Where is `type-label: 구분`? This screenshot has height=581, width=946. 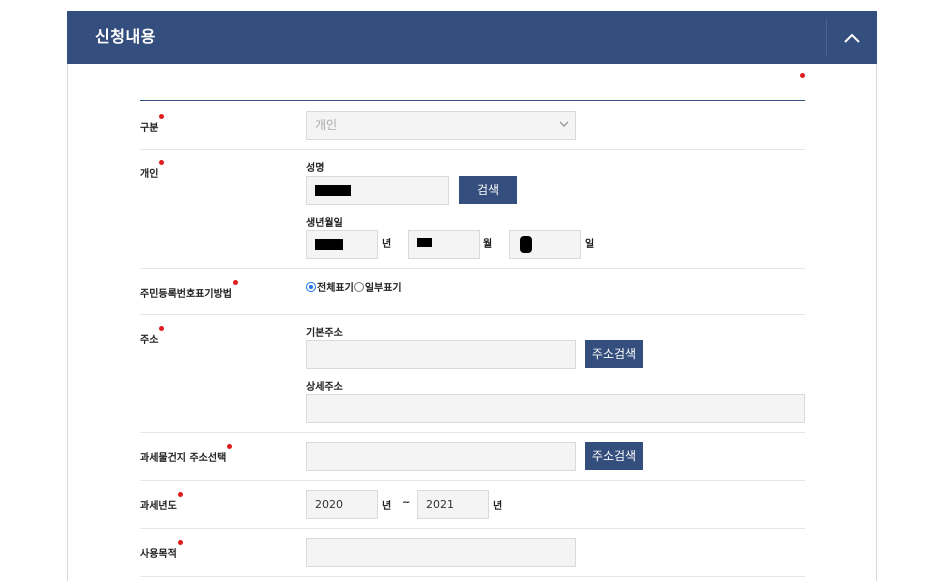
type-label: 구분 is located at coordinates (152, 124).